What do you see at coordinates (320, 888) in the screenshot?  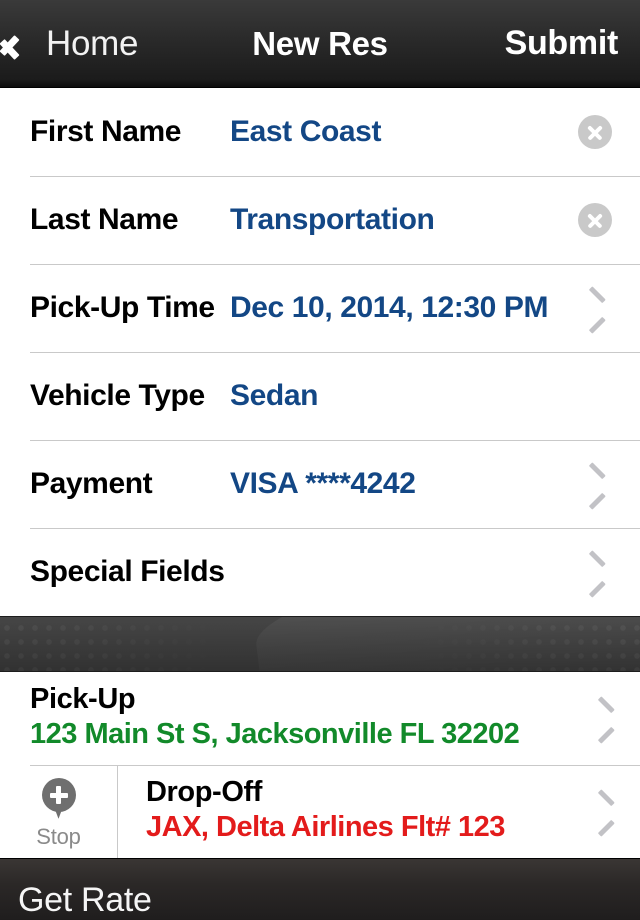 I see `get-rate-bar: Get Rate` at bounding box center [320, 888].